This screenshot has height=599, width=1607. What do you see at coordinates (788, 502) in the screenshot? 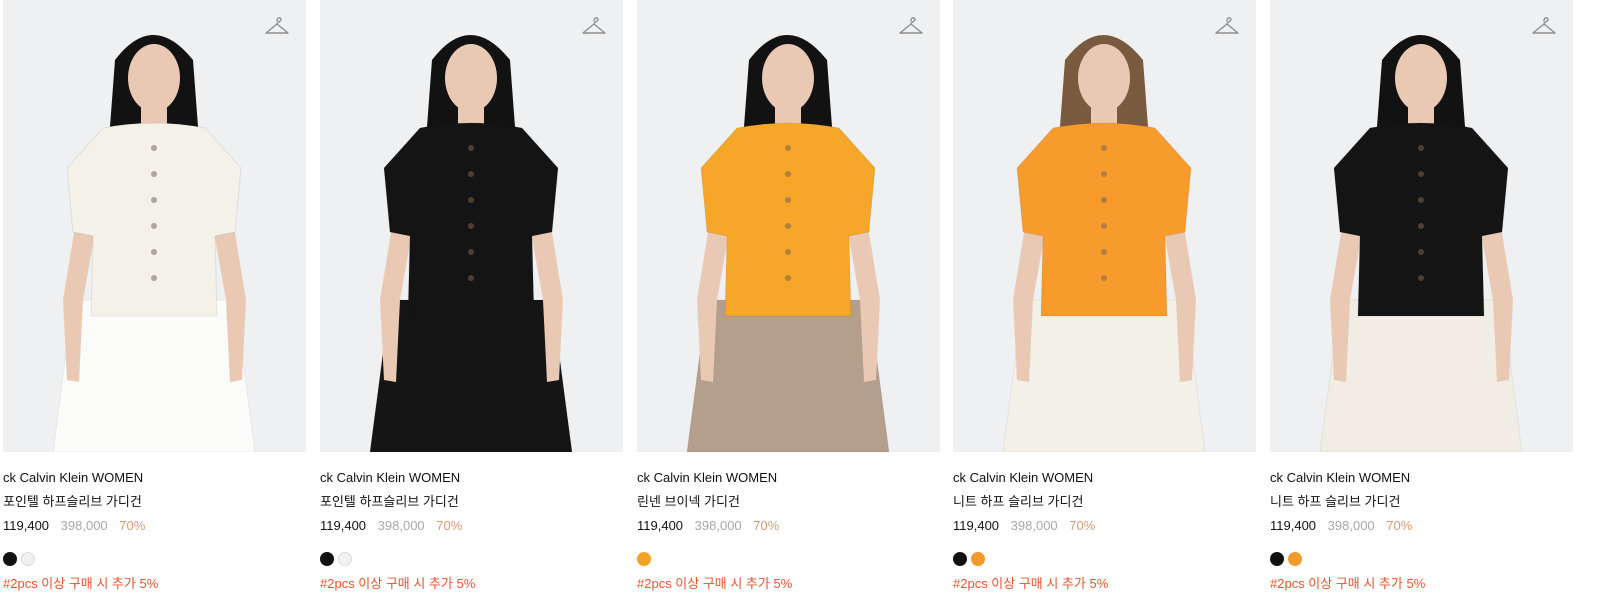
I see `product-name: 린넨 브이넥 가디건` at bounding box center [788, 502].